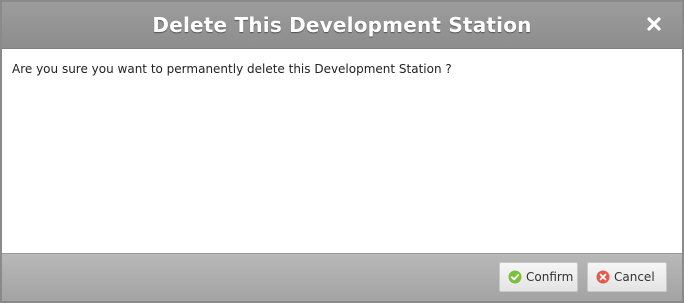 This screenshot has width=684, height=303. I want to click on close-icon, so click(654, 24).